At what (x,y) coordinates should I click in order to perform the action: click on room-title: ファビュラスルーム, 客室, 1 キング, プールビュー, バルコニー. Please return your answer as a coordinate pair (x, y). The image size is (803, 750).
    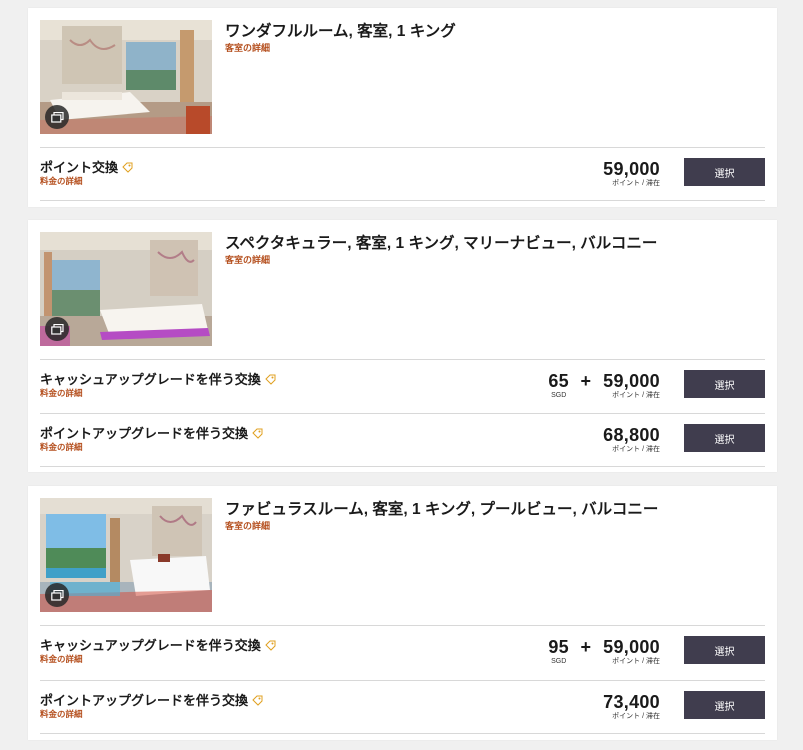
    Looking at the image, I should click on (442, 509).